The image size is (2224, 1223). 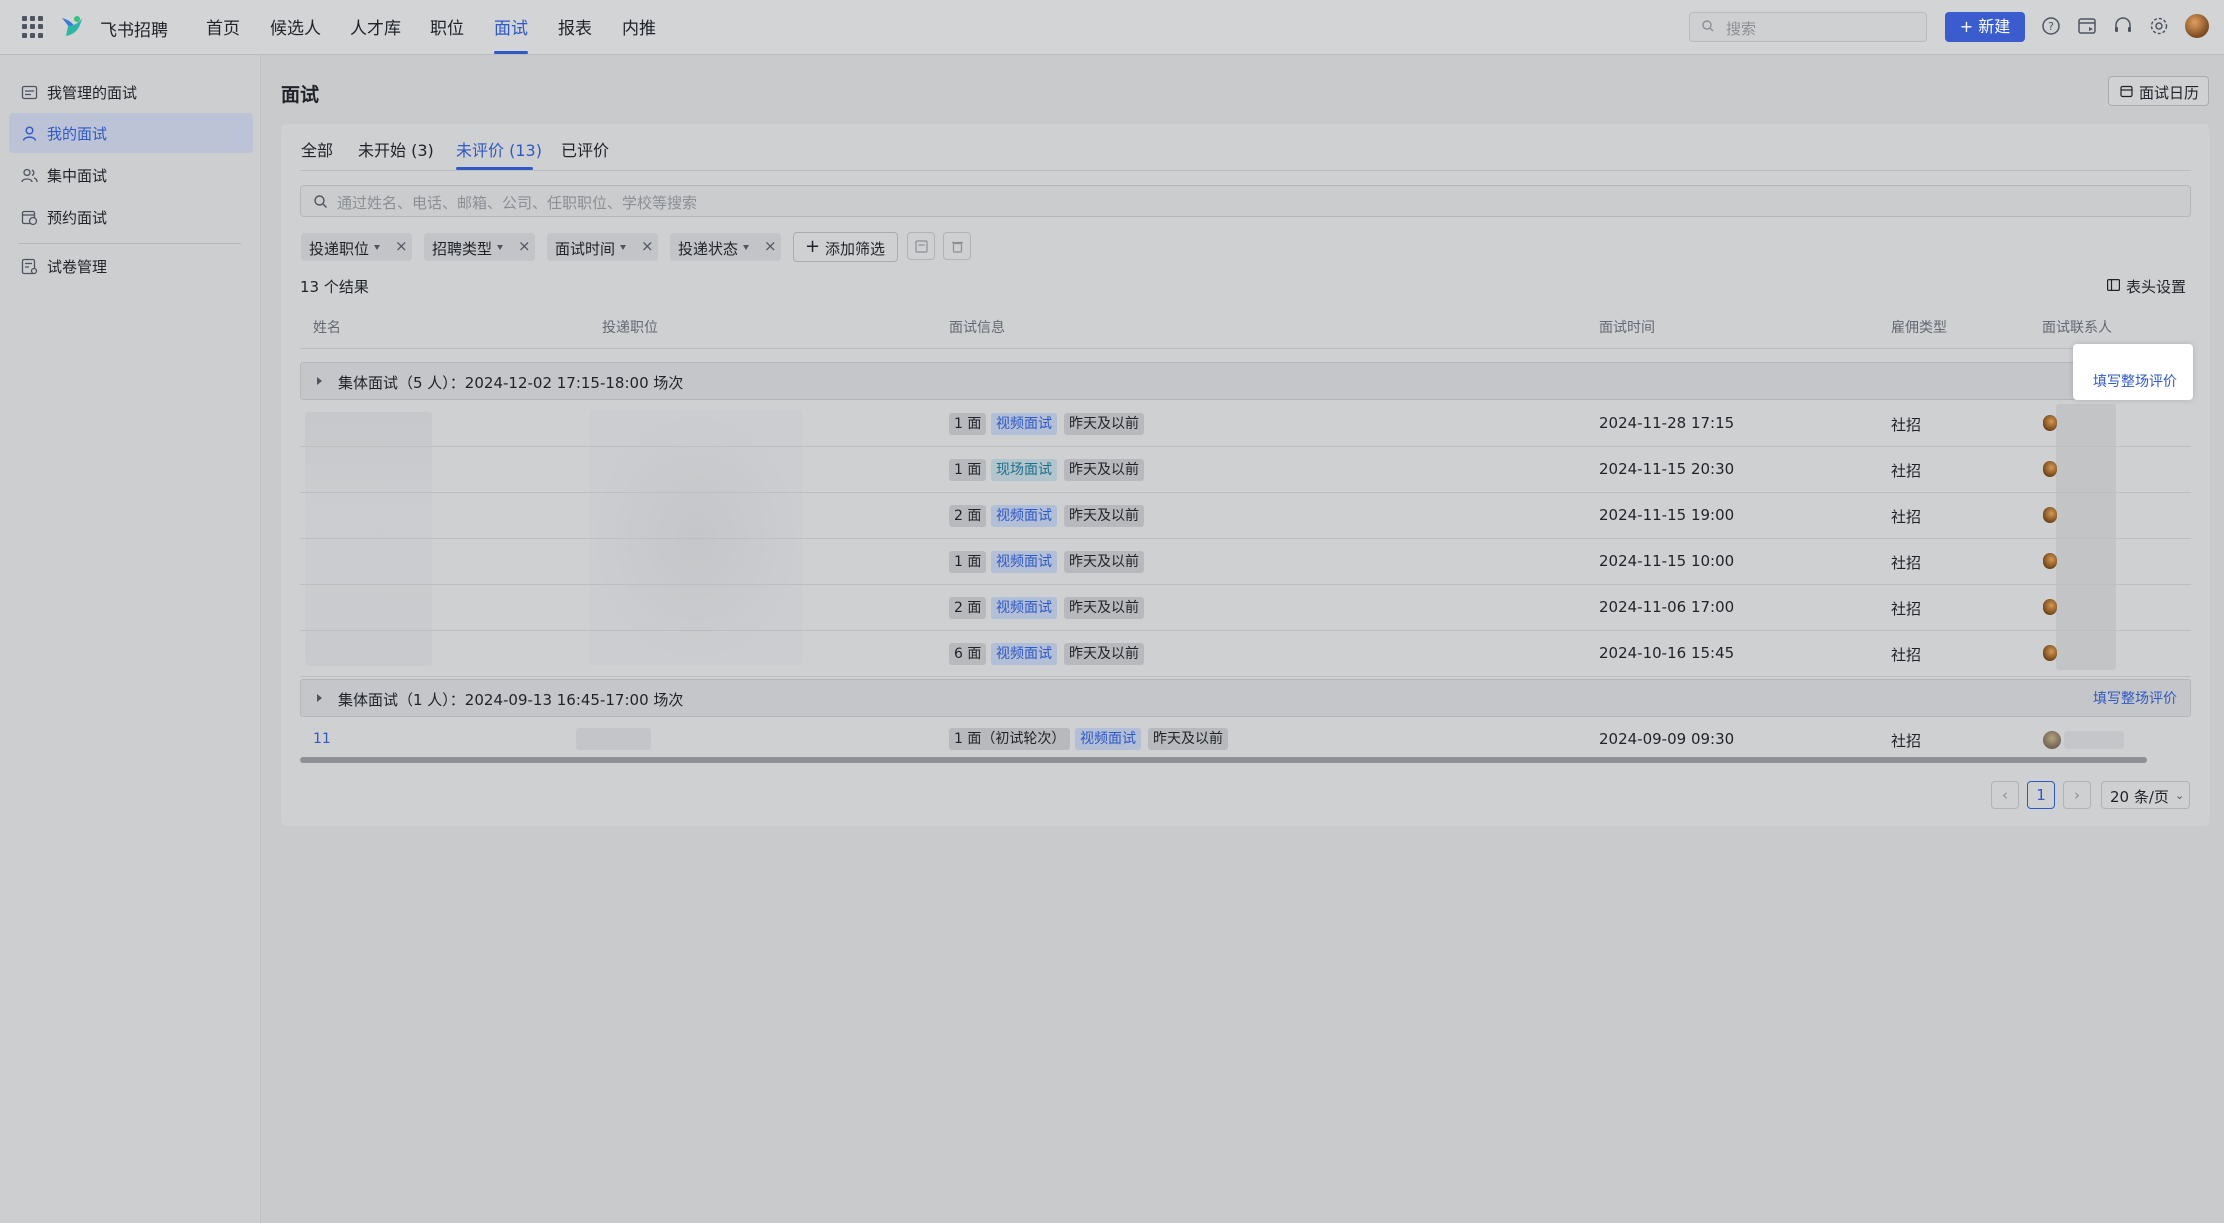 I want to click on trash-icon, so click(x=957, y=247).